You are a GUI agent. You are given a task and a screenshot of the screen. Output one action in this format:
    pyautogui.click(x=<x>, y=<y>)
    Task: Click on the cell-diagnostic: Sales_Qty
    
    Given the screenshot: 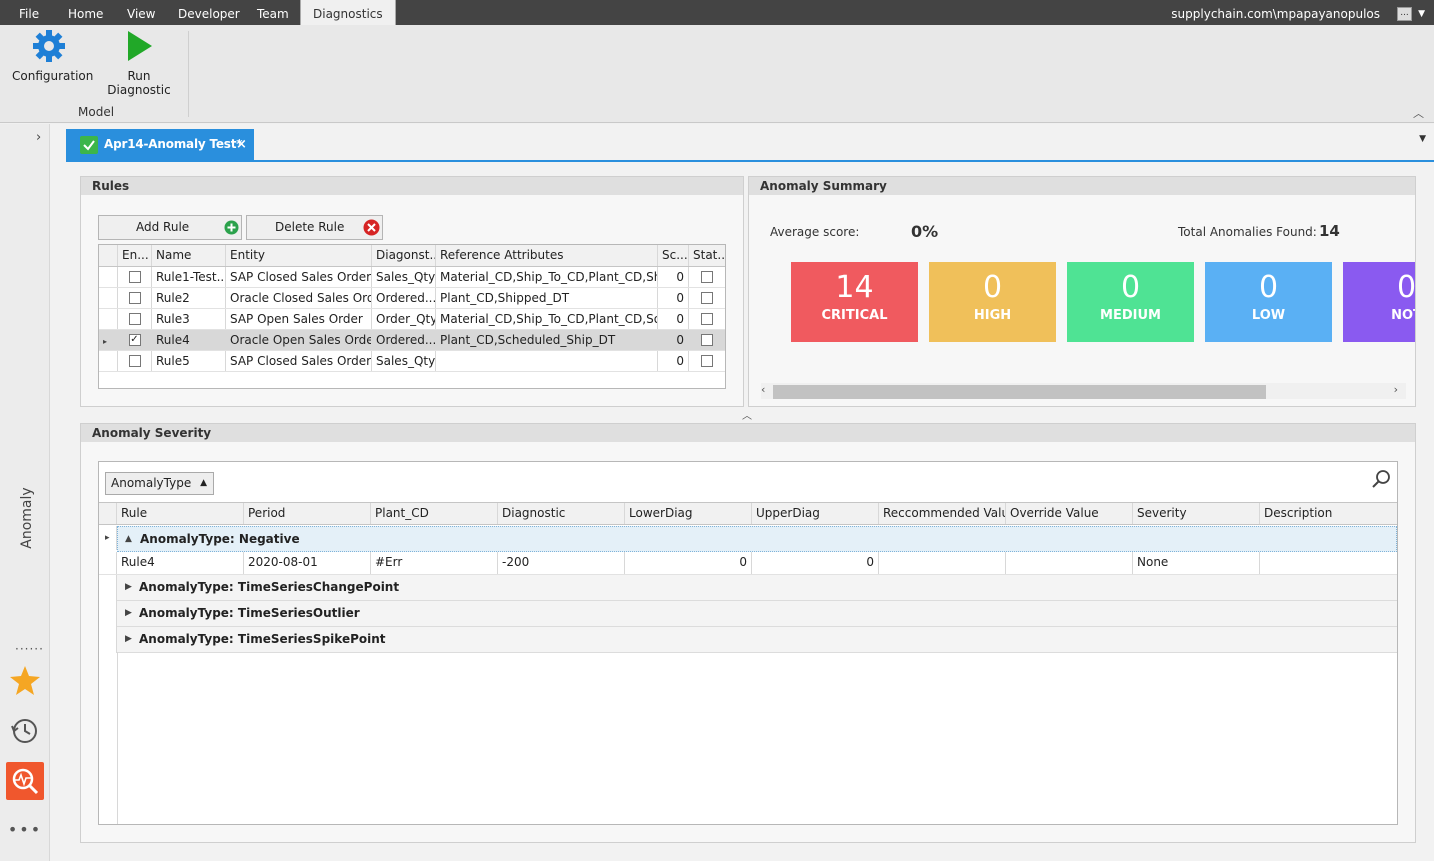 What is the action you would take?
    pyautogui.click(x=404, y=277)
    